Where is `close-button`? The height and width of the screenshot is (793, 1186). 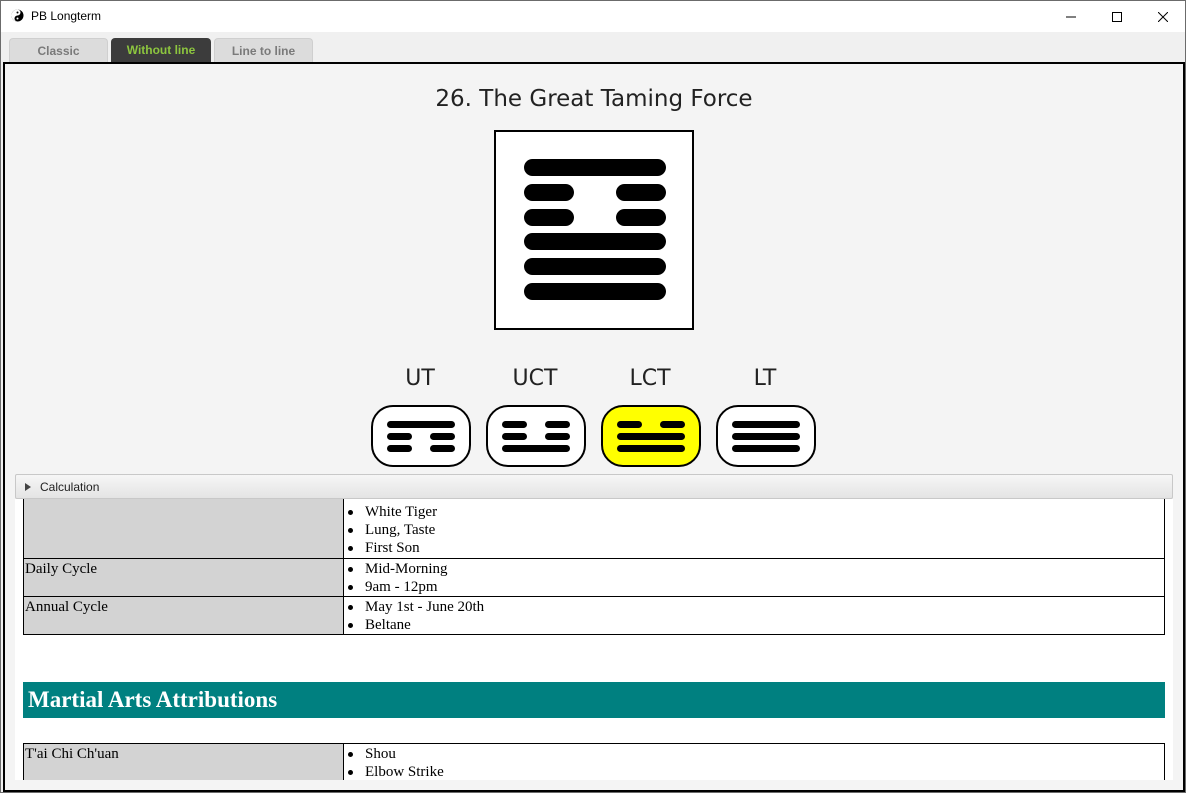 close-button is located at coordinates (1163, 16).